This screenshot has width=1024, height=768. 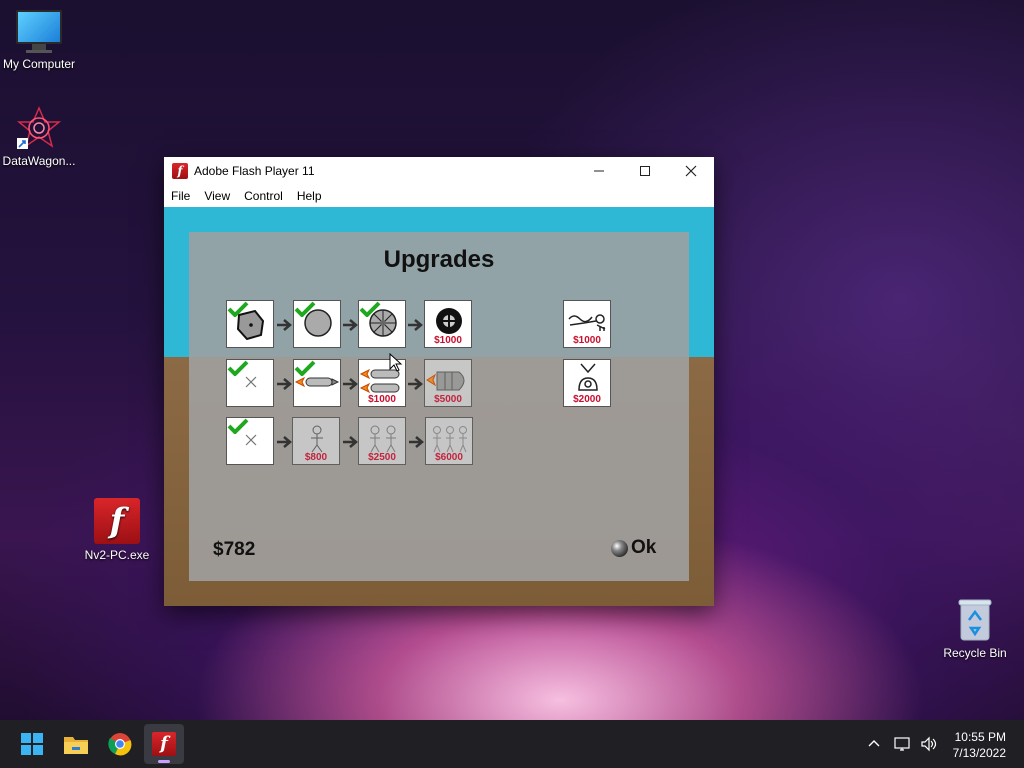 I want to click on upgrade-price: $6000, so click(x=449, y=457).